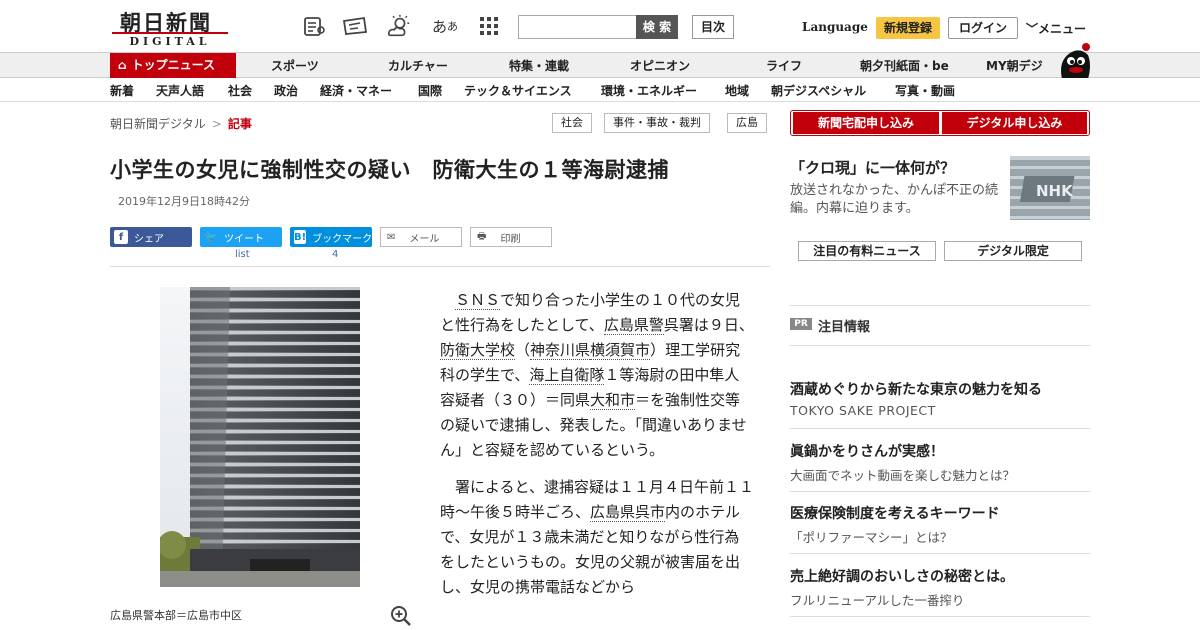 This screenshot has width=1200, height=630. Describe the element at coordinates (170, 40) in the screenshot. I see `logo-digital: DIGITAL` at that location.